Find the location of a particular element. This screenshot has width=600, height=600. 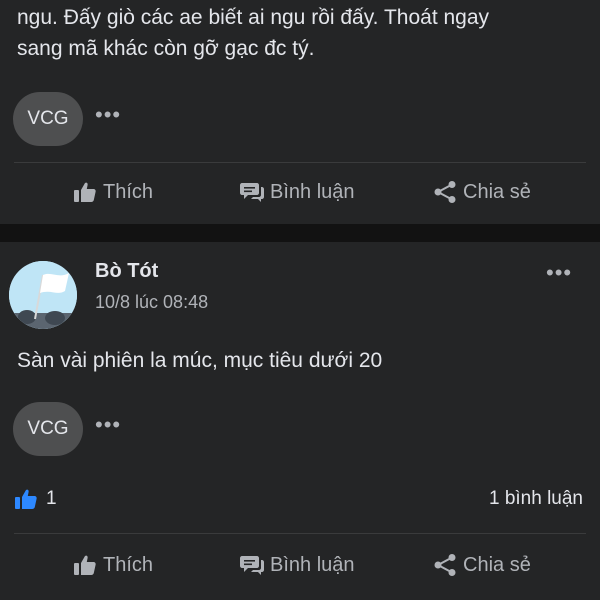

like-reaction-icon is located at coordinates (26, 499).